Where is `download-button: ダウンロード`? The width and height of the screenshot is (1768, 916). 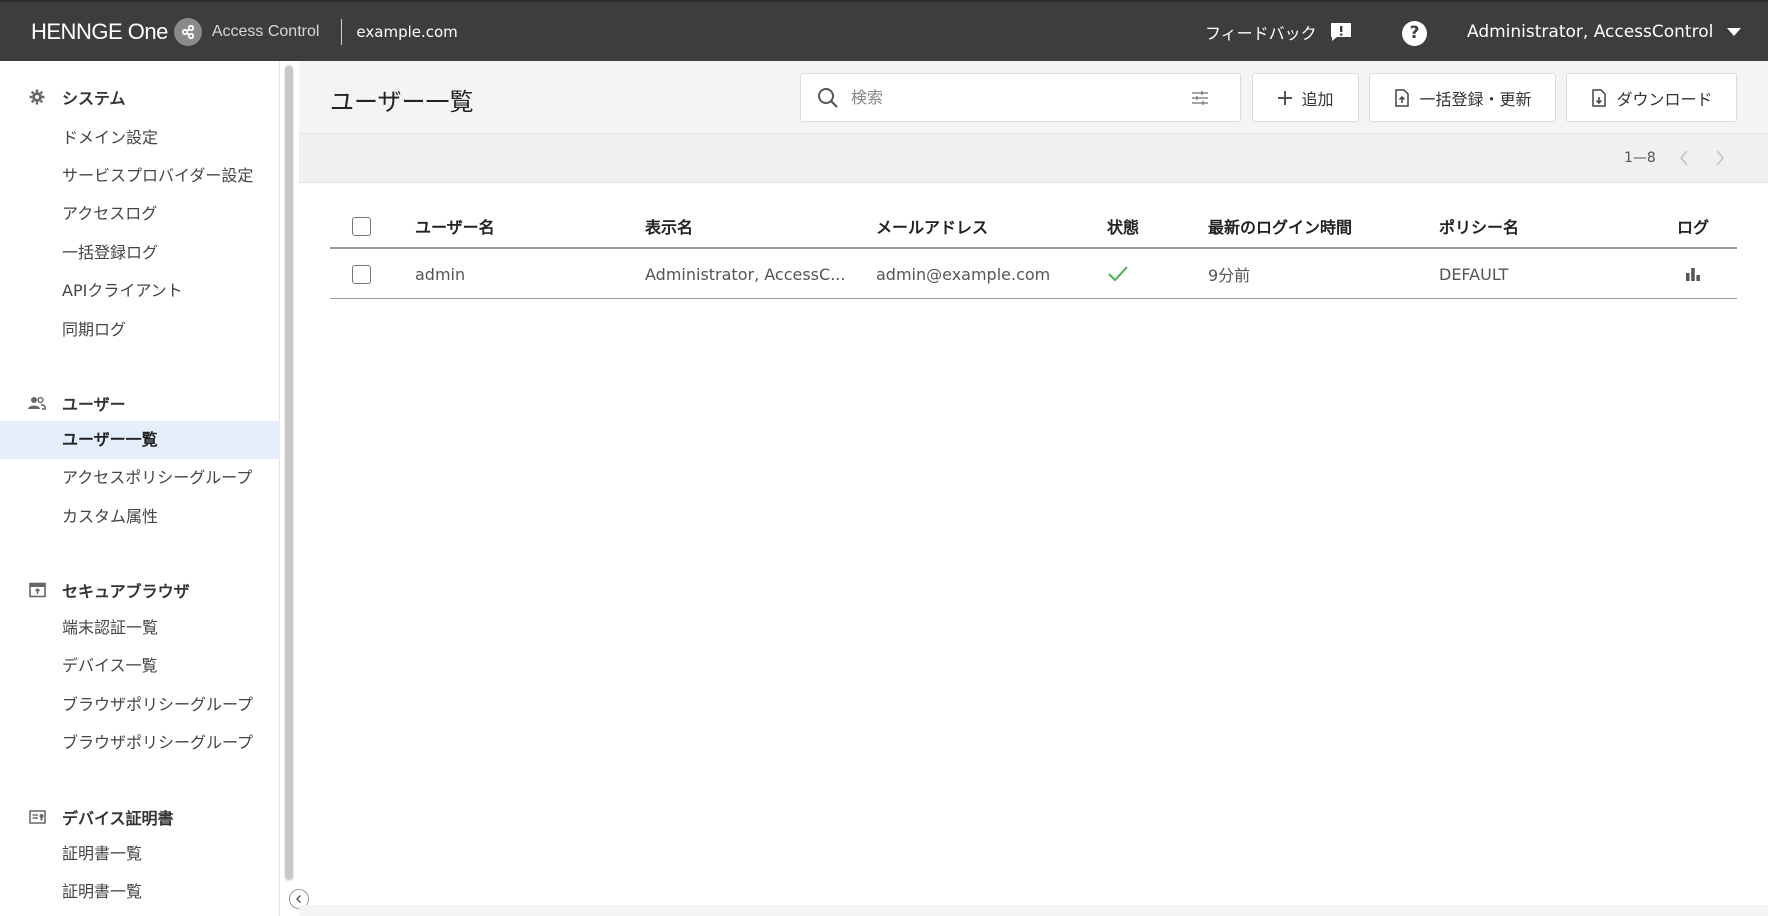 download-button: ダウンロード is located at coordinates (1651, 97).